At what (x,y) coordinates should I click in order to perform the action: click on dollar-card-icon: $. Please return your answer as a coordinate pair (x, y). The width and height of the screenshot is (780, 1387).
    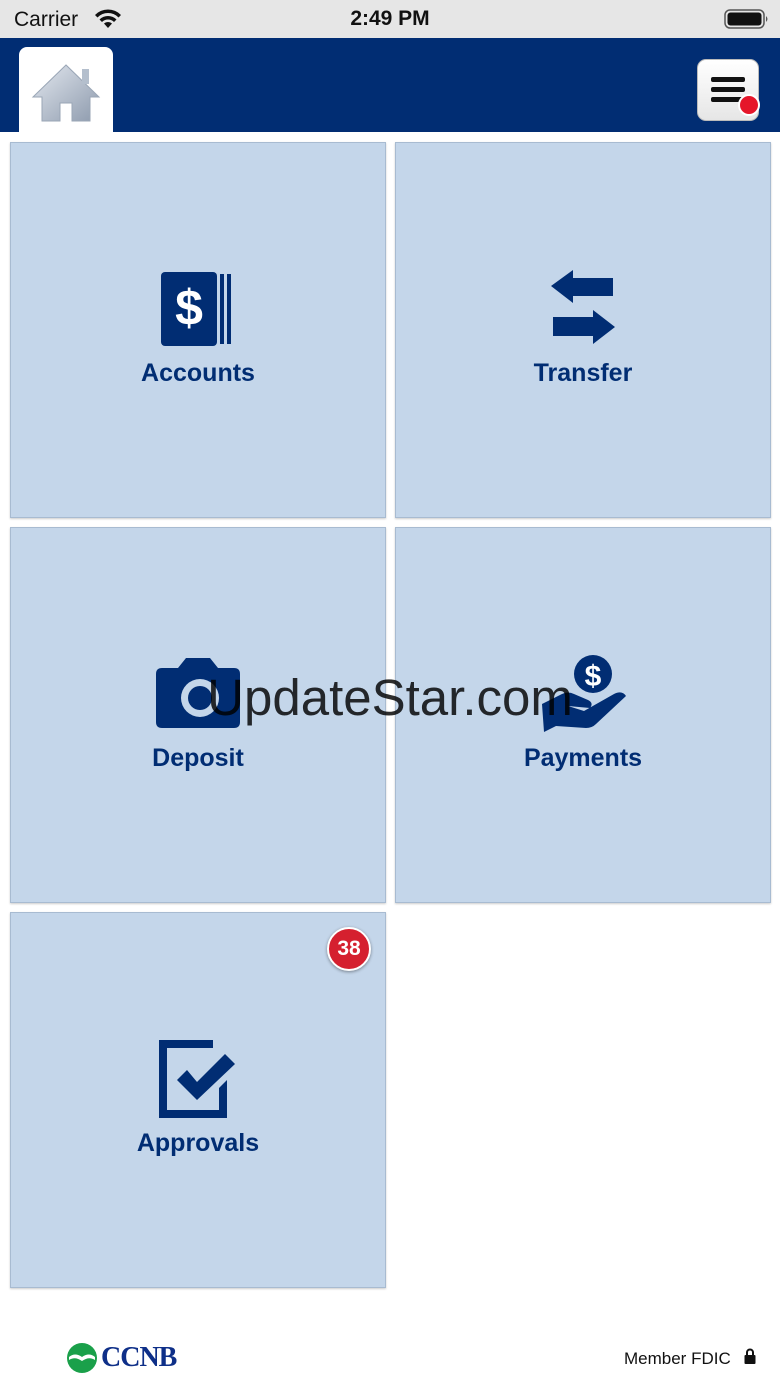
    Looking at the image, I should click on (196, 309).